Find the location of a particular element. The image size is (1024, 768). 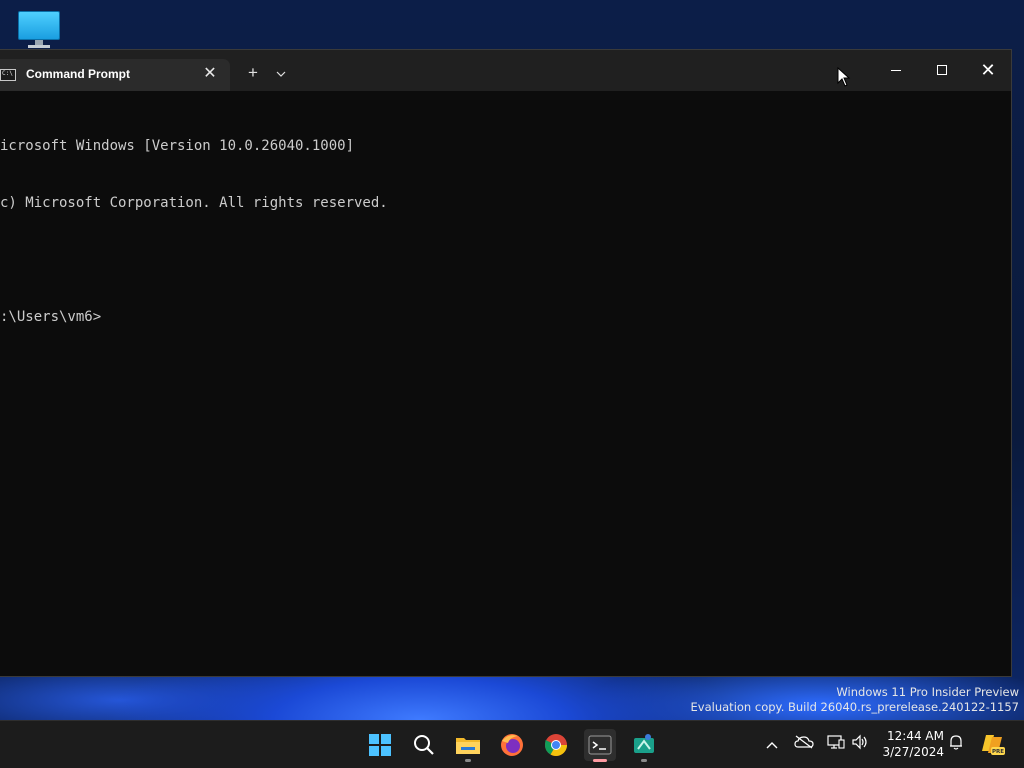

monitor-screen is located at coordinates (39, 25).